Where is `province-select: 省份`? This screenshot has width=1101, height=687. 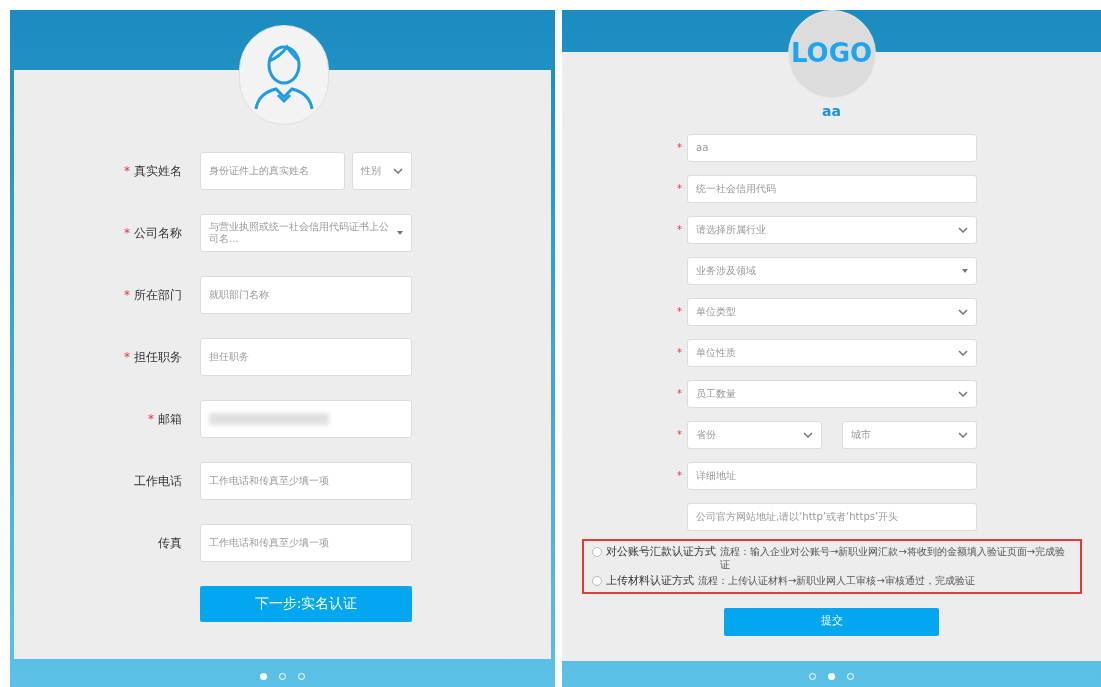 province-select: 省份 is located at coordinates (754, 434).